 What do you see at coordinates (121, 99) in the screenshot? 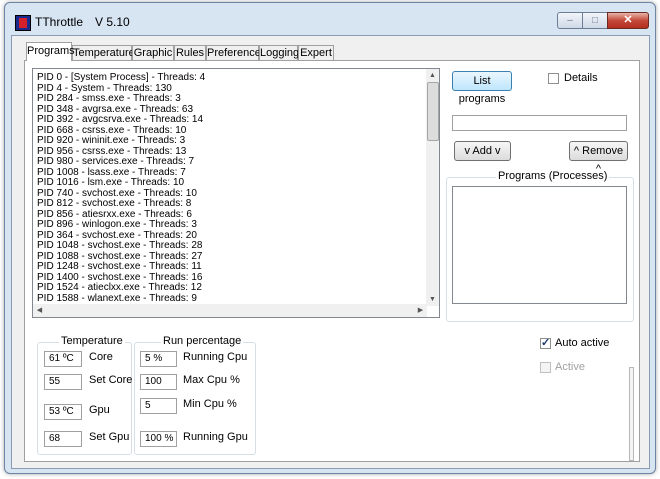
I see `process-list-item: PID 284 - smss.exe - Threads: 3` at bounding box center [121, 99].